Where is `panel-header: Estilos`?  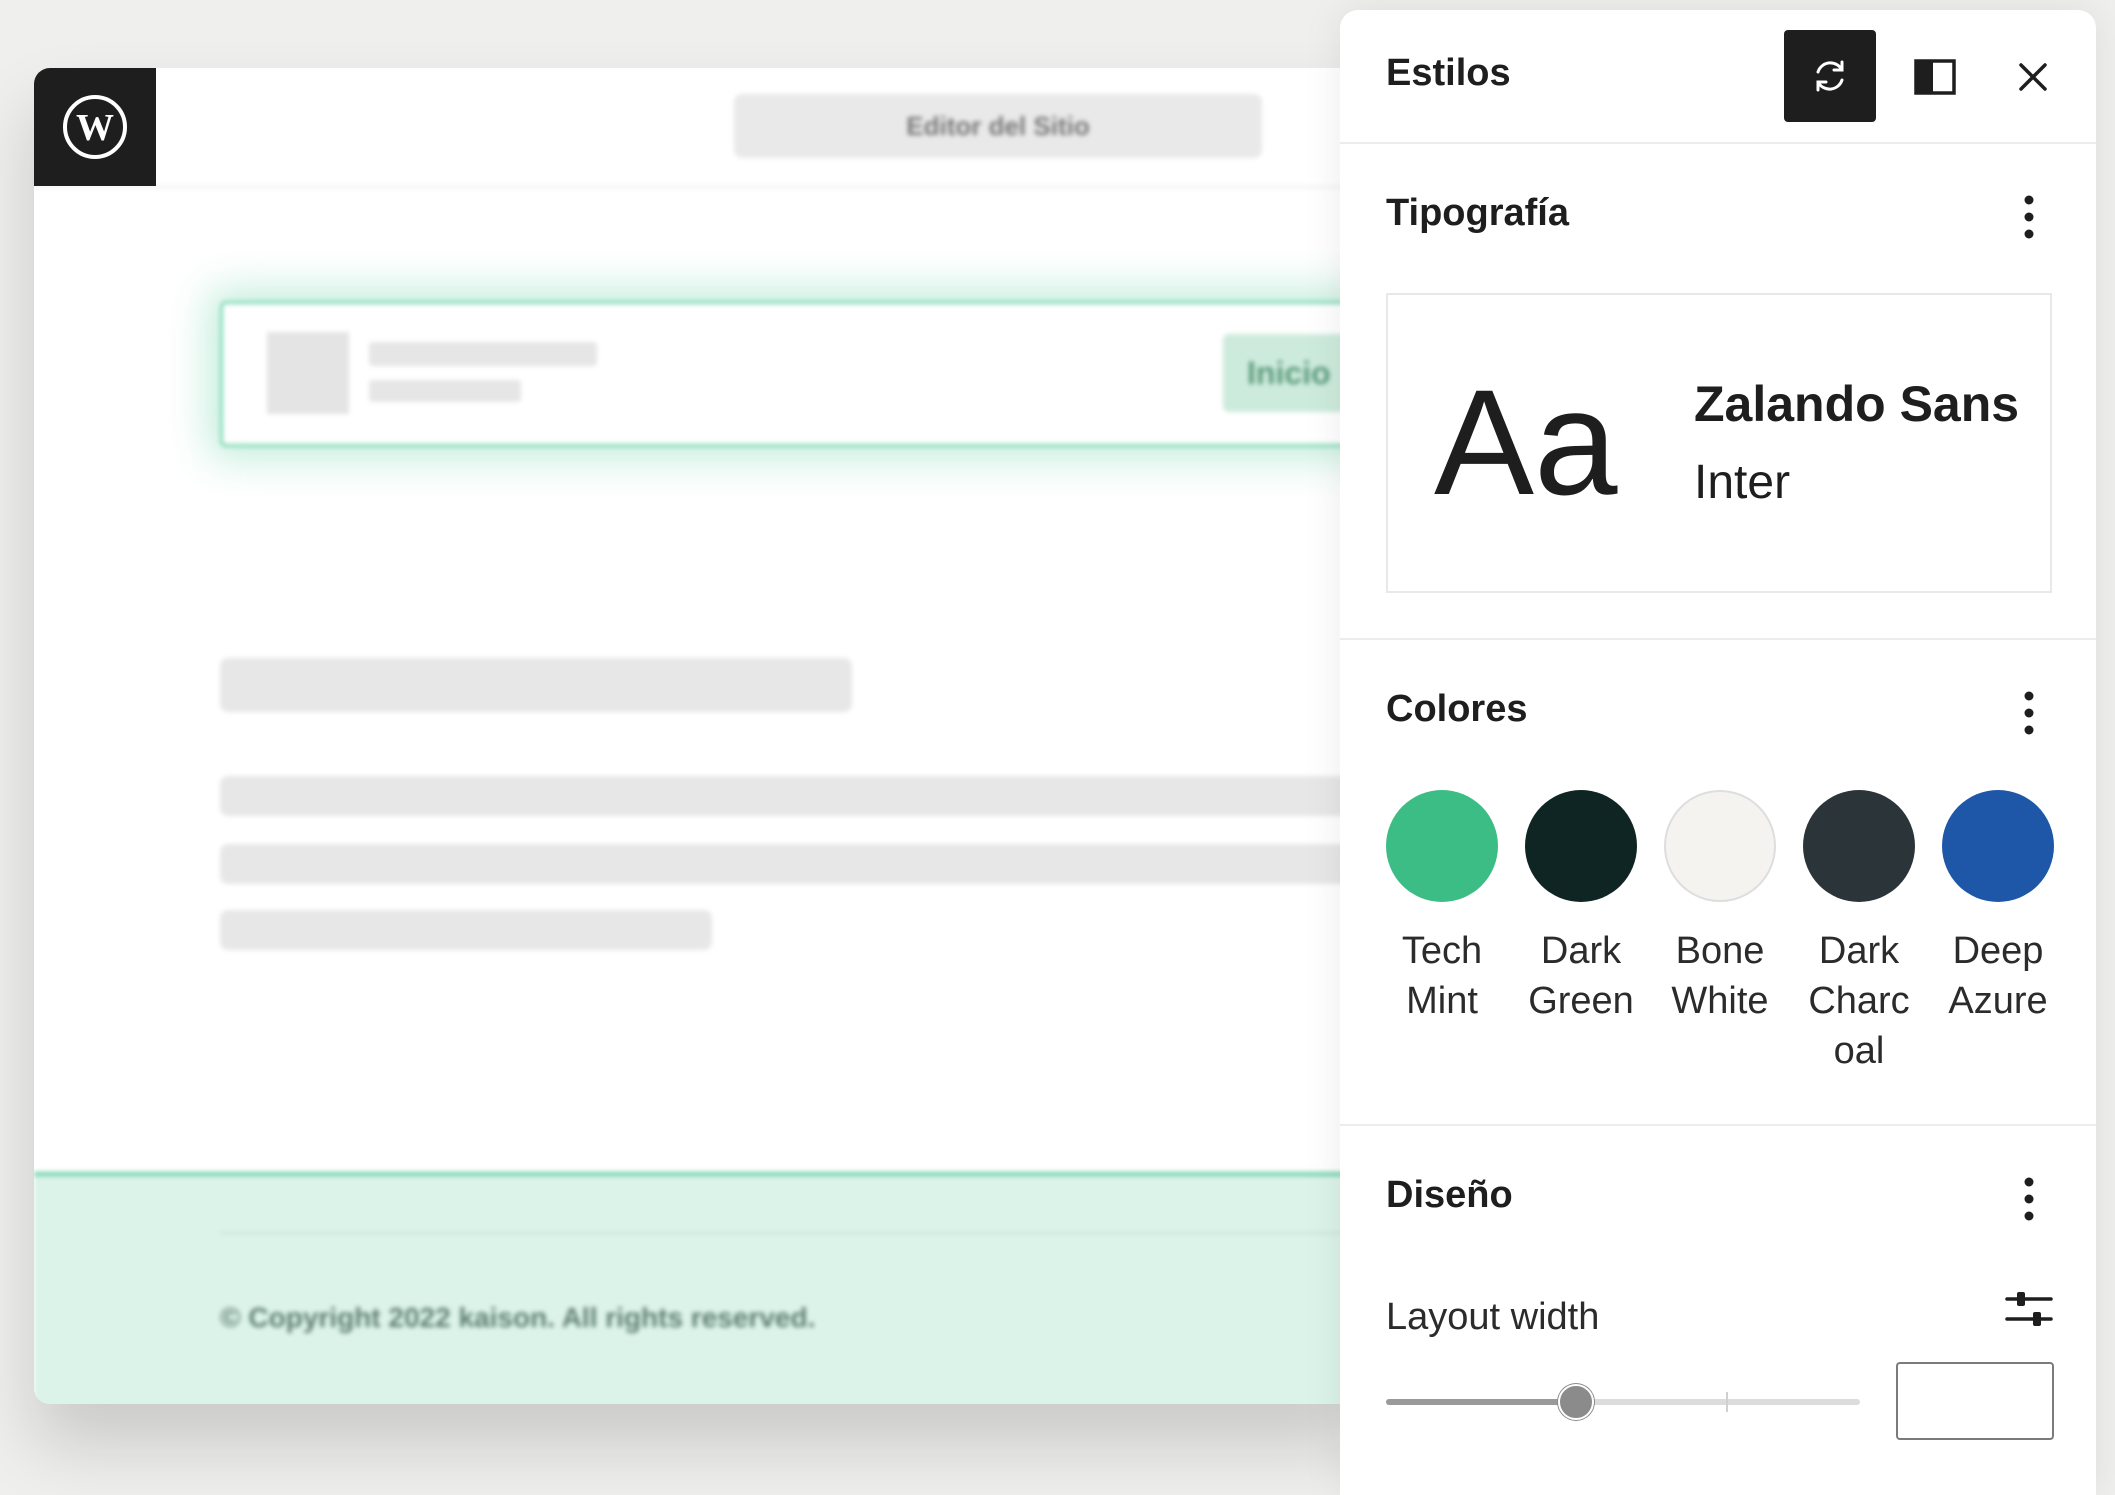 panel-header: Estilos is located at coordinates (1718, 77).